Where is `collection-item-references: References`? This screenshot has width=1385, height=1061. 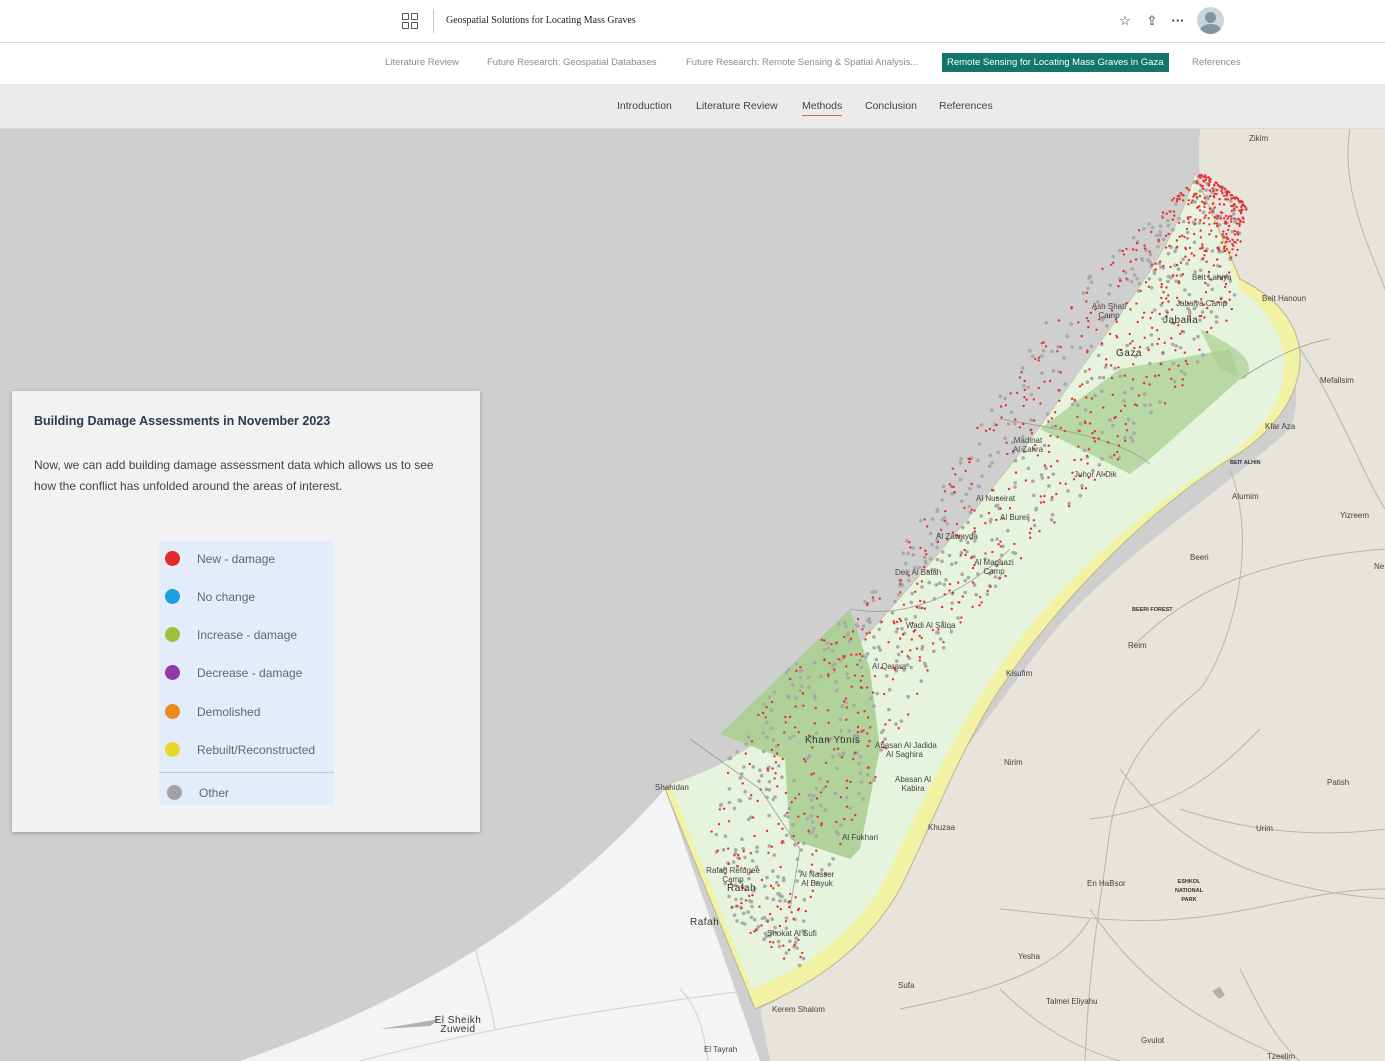 collection-item-references: References is located at coordinates (1216, 62).